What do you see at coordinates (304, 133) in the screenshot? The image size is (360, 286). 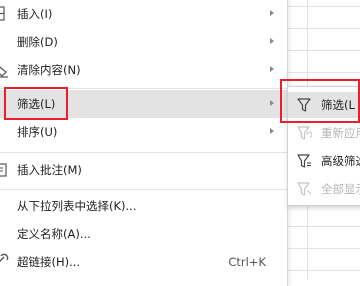 I see `reapply-filter-icon` at bounding box center [304, 133].